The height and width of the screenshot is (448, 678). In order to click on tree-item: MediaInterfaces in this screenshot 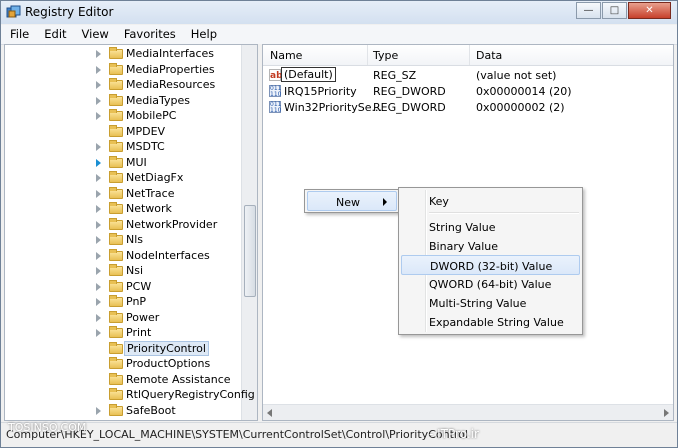, I will do `click(124, 54)`.